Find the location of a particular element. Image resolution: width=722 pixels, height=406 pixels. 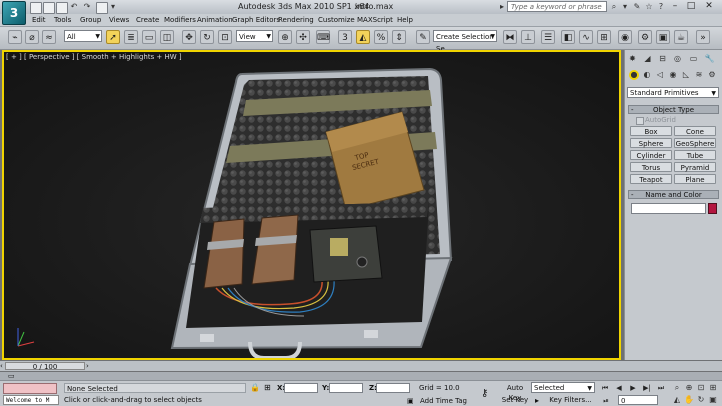

menu-group: Group is located at coordinates (90, 20).